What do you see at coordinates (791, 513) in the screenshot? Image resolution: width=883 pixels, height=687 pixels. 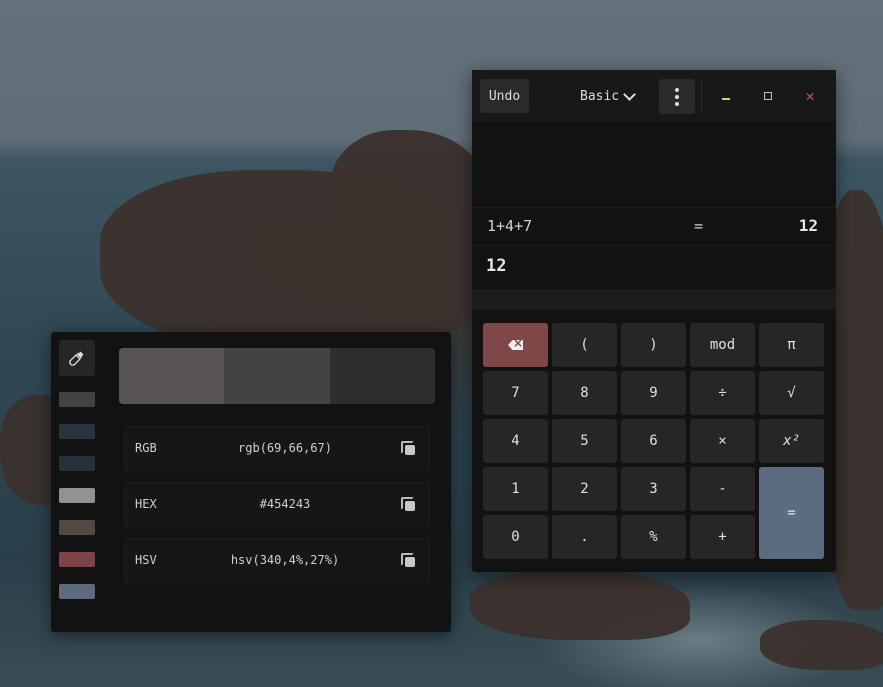 I see `equals-button: =` at bounding box center [791, 513].